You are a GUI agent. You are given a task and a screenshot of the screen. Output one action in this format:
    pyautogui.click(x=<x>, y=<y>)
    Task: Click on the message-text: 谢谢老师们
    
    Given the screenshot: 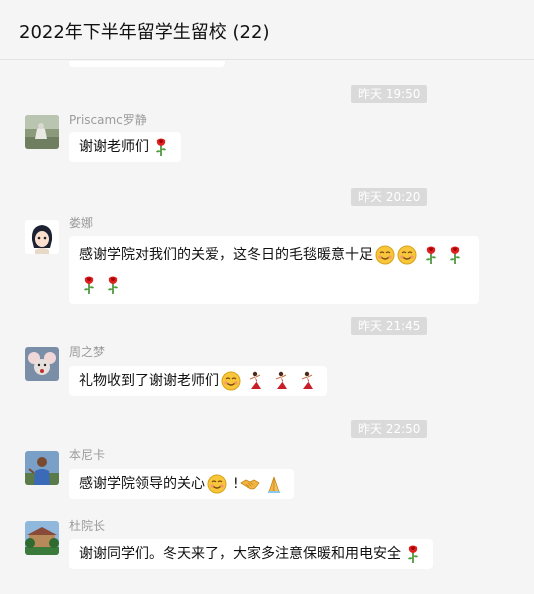 What is the action you would take?
    pyautogui.click(x=114, y=147)
    